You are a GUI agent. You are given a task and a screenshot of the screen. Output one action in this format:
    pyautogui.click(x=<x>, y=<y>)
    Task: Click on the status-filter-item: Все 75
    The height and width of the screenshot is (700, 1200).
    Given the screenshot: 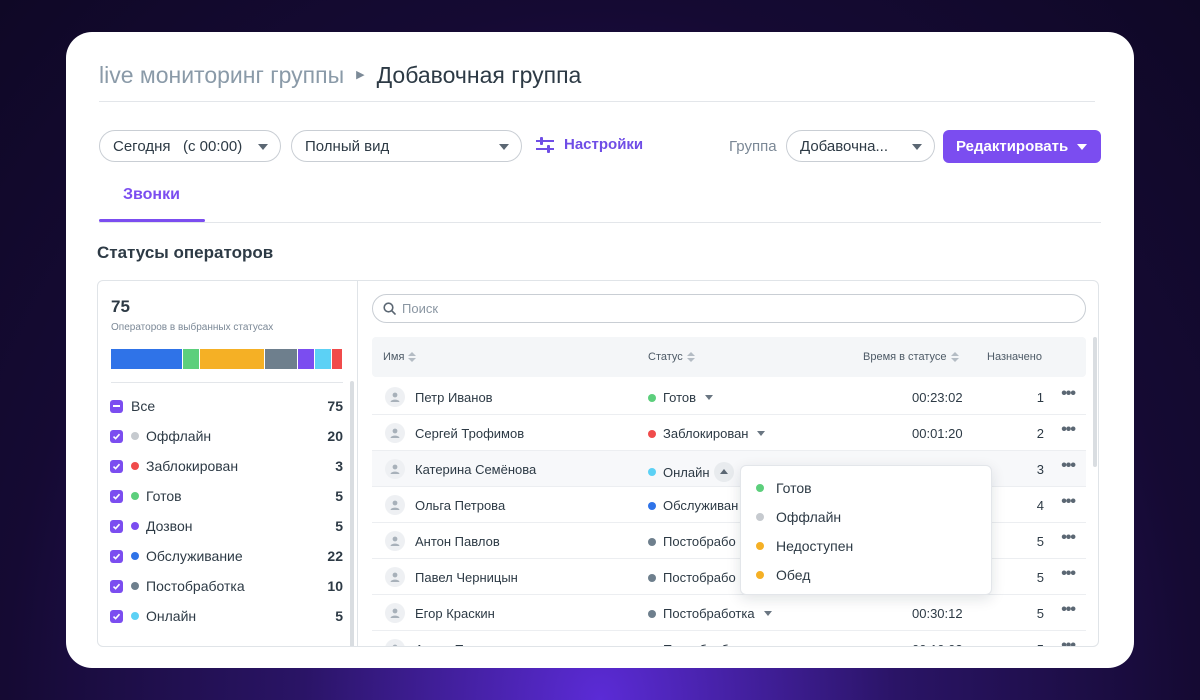 What is the action you would take?
    pyautogui.click(x=226, y=406)
    